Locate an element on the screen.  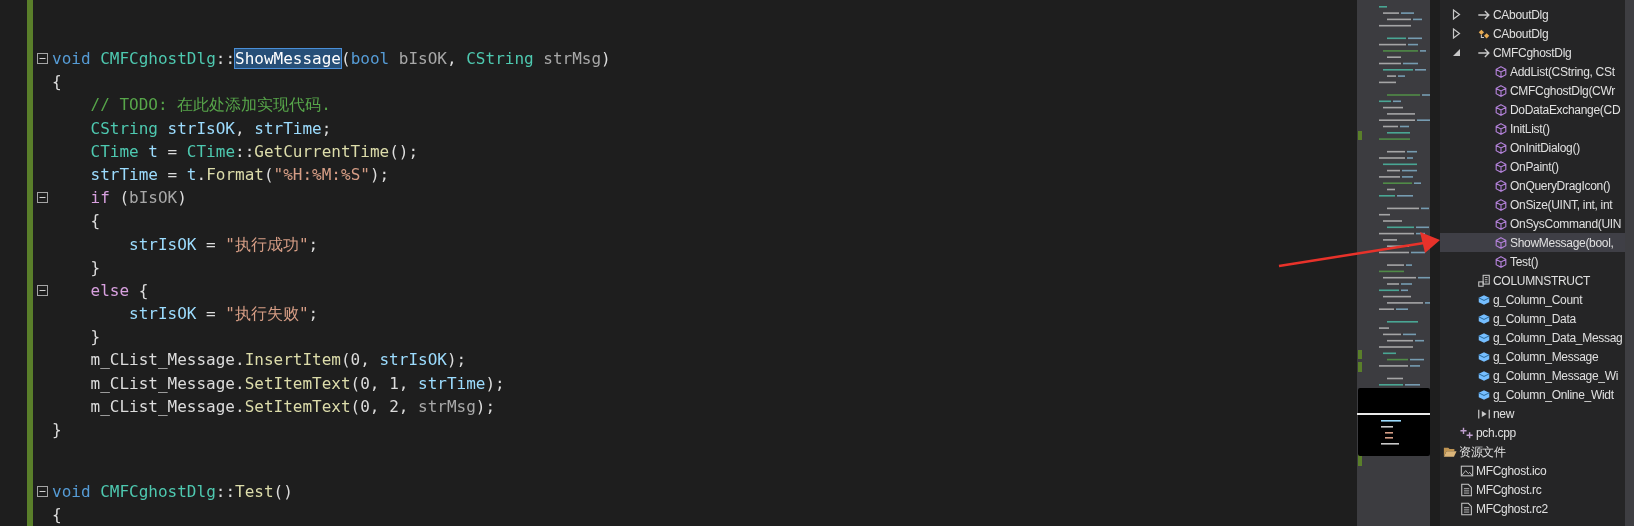
image-icon is located at coordinates (1467, 470).